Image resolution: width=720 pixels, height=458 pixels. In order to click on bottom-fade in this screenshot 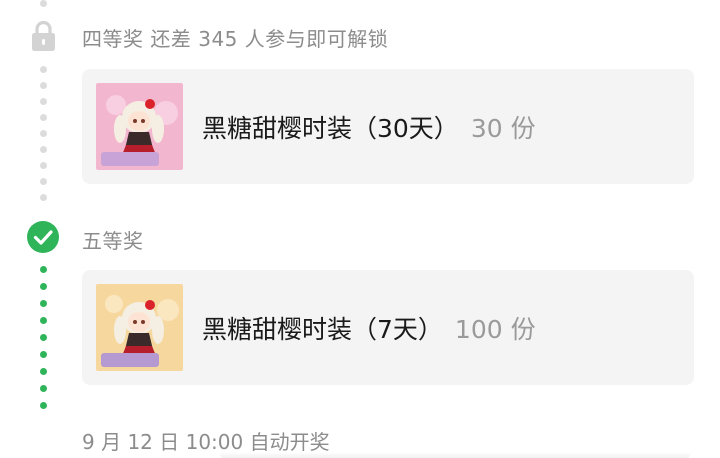, I will do `click(455, 455)`.